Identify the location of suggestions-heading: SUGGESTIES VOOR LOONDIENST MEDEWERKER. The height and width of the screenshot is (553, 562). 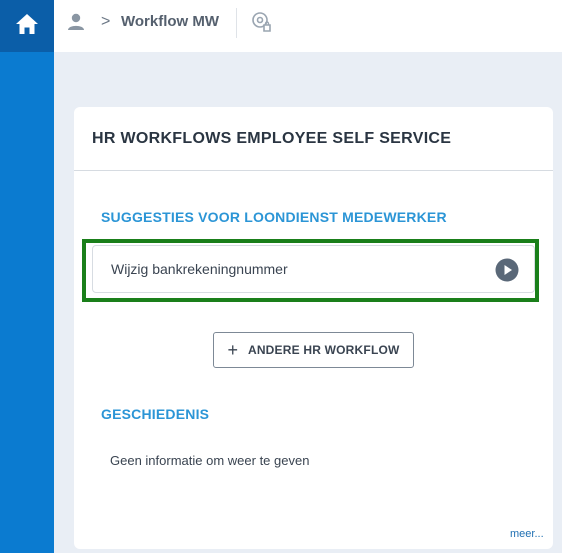
(274, 217).